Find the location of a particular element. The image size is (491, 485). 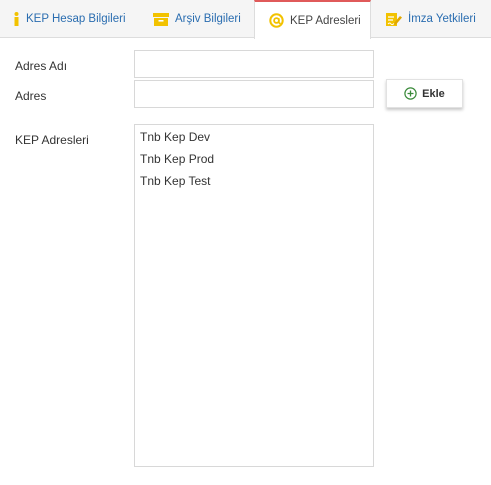

add-button-label: Ekle is located at coordinates (433, 93).